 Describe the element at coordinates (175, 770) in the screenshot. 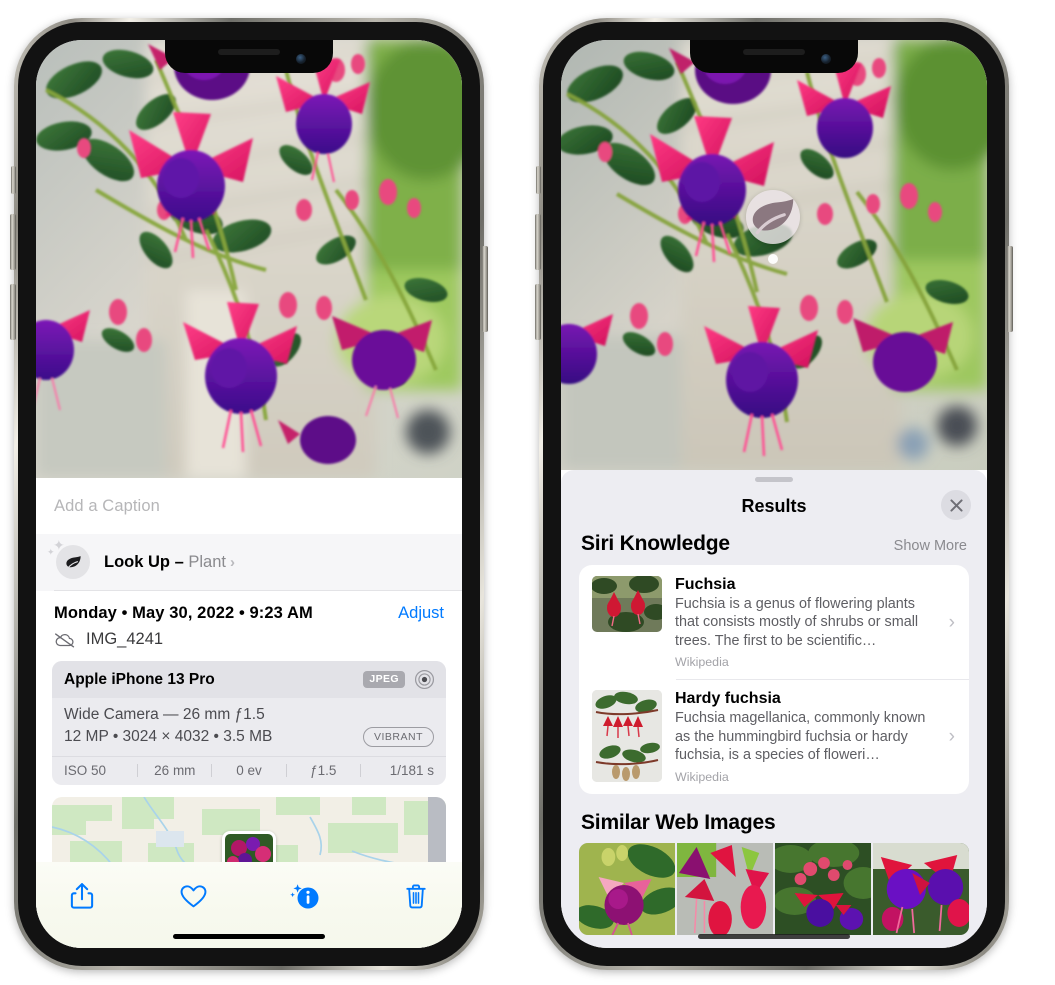

I see `exif-focal-length: 26 mm` at that location.